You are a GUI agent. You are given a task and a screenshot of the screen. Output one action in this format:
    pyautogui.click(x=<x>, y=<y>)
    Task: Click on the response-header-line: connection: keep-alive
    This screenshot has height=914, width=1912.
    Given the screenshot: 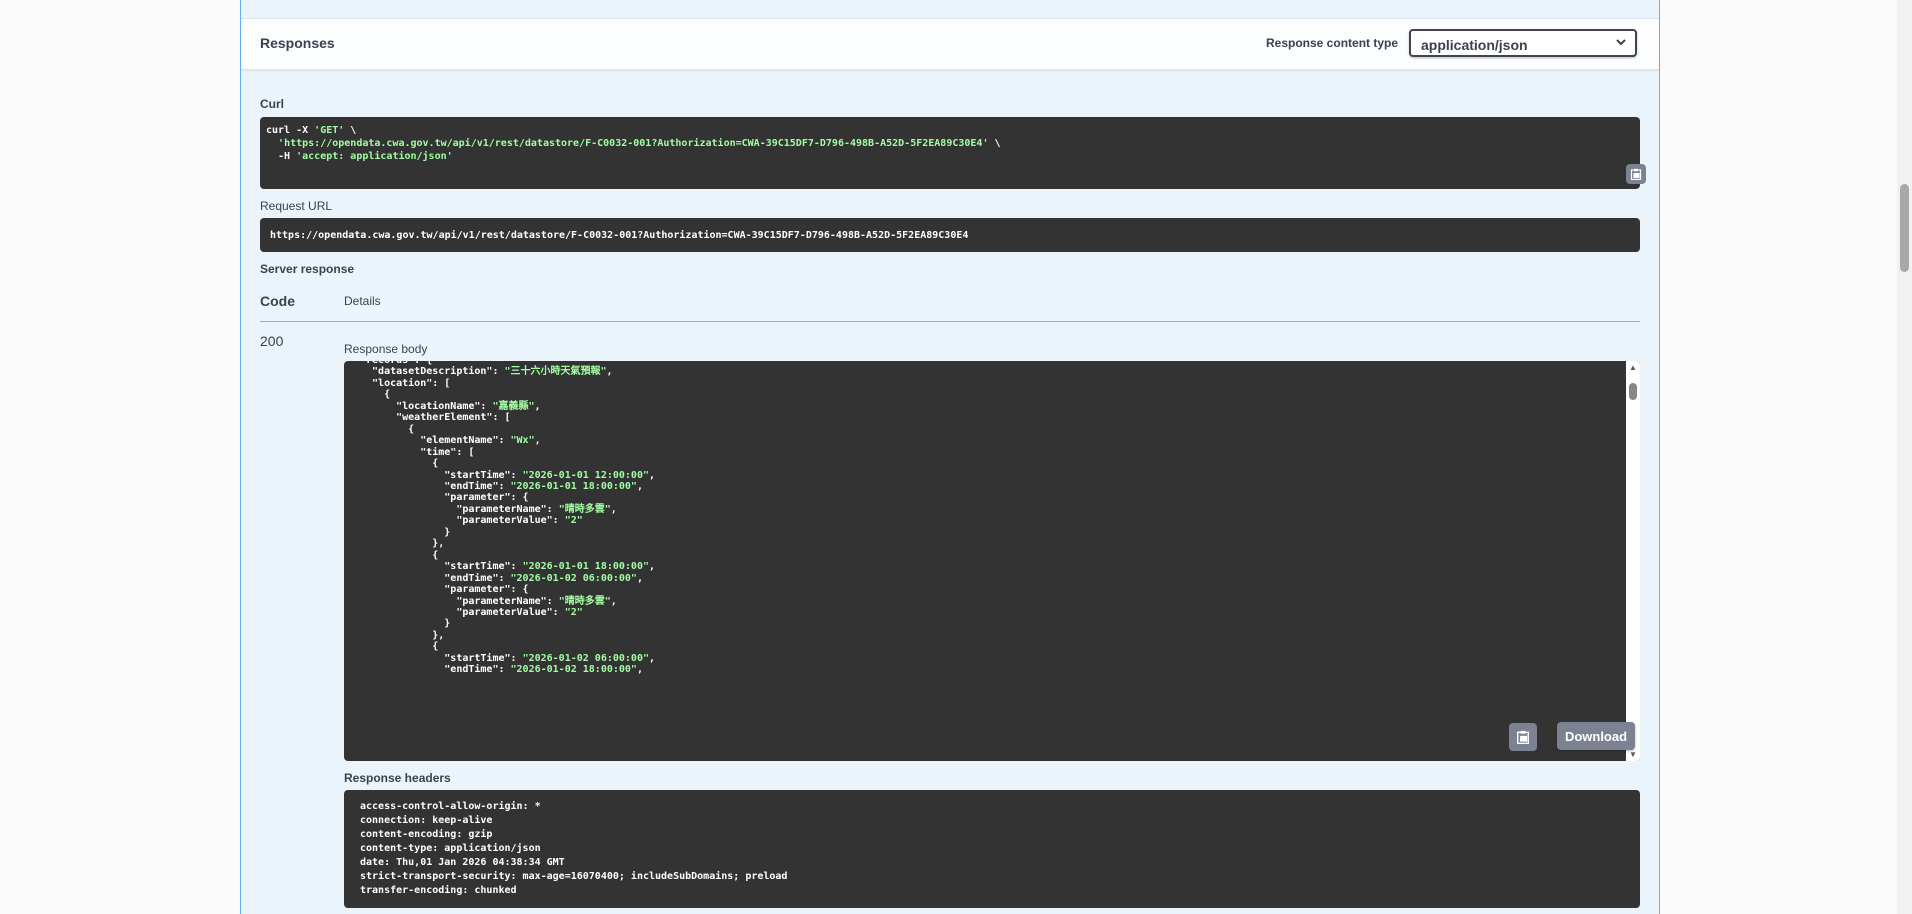 What is the action you would take?
    pyautogui.click(x=426, y=820)
    